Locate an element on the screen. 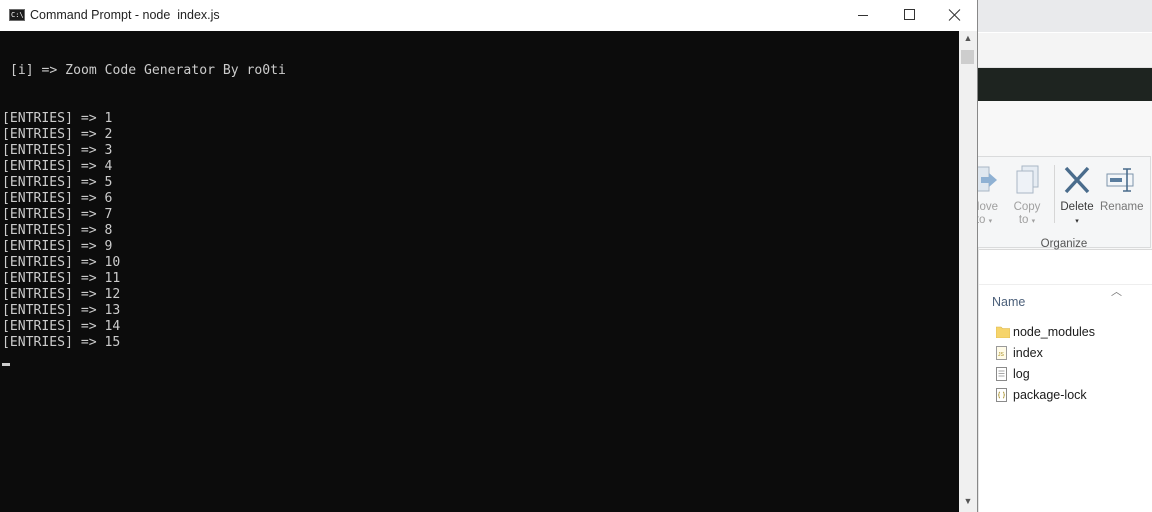 Image resolution: width=1152 pixels, height=512 pixels. console-line: [ENTRIES] => 14 is located at coordinates (61, 326).